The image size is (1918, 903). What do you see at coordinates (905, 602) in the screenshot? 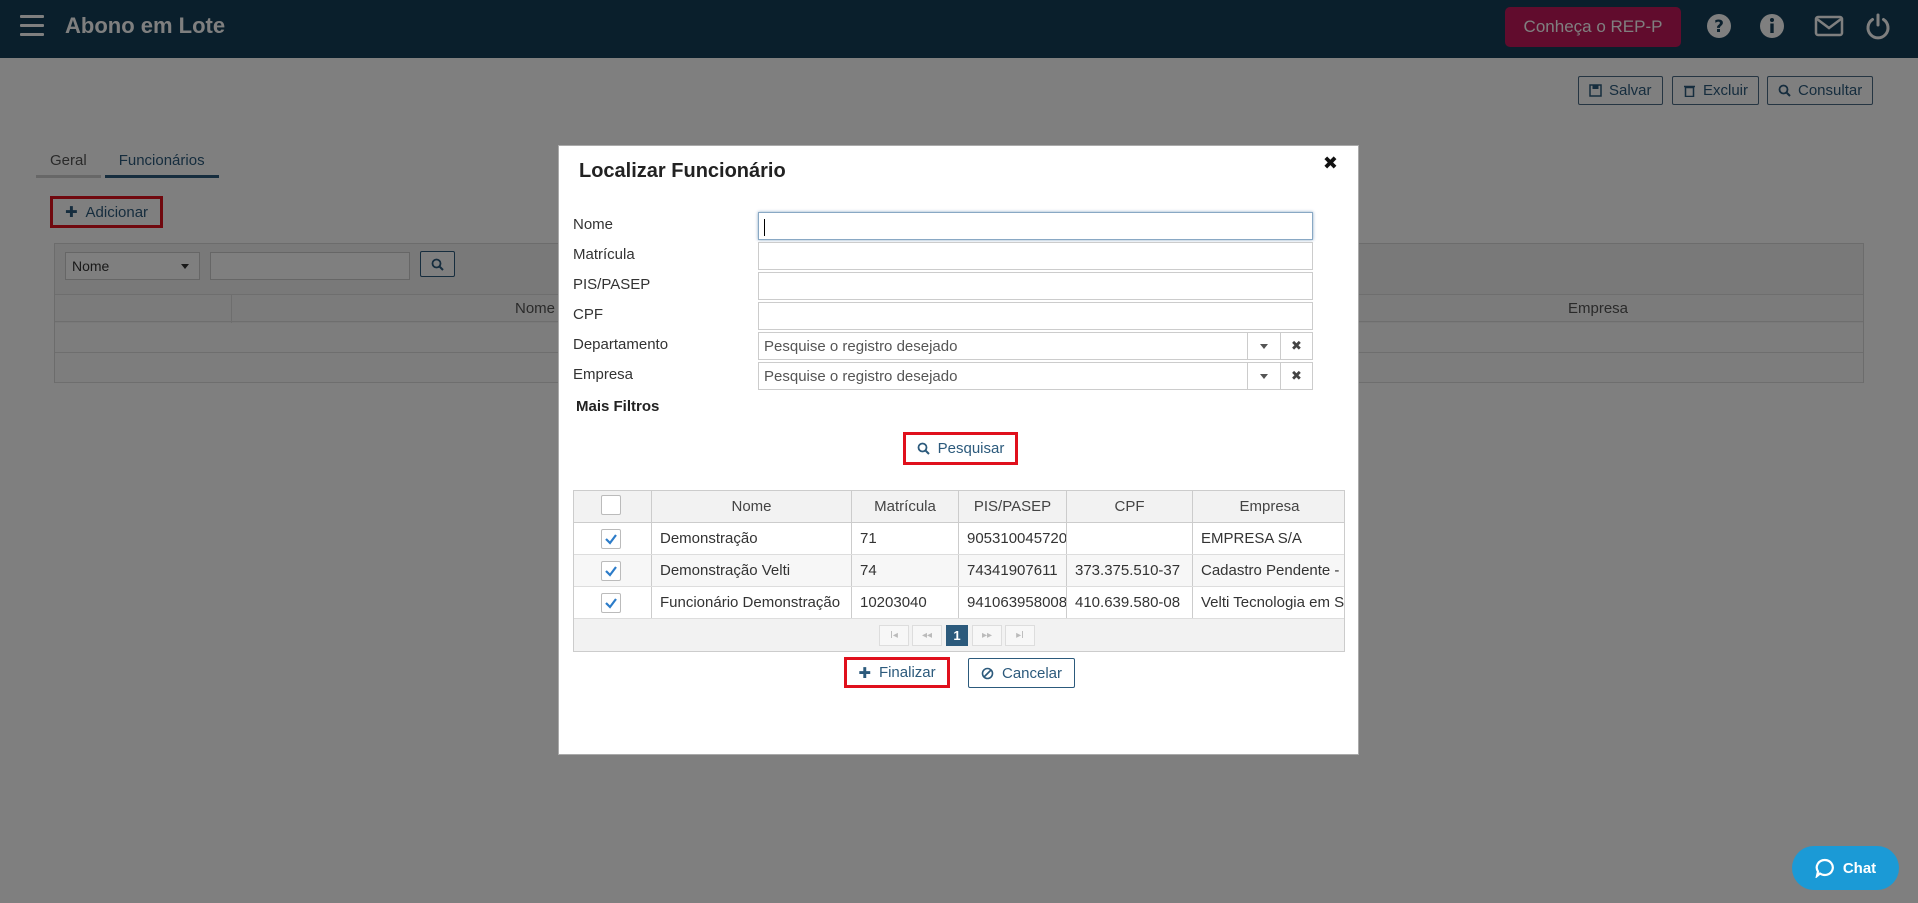
I see `cell-matricula: 10203040` at bounding box center [905, 602].